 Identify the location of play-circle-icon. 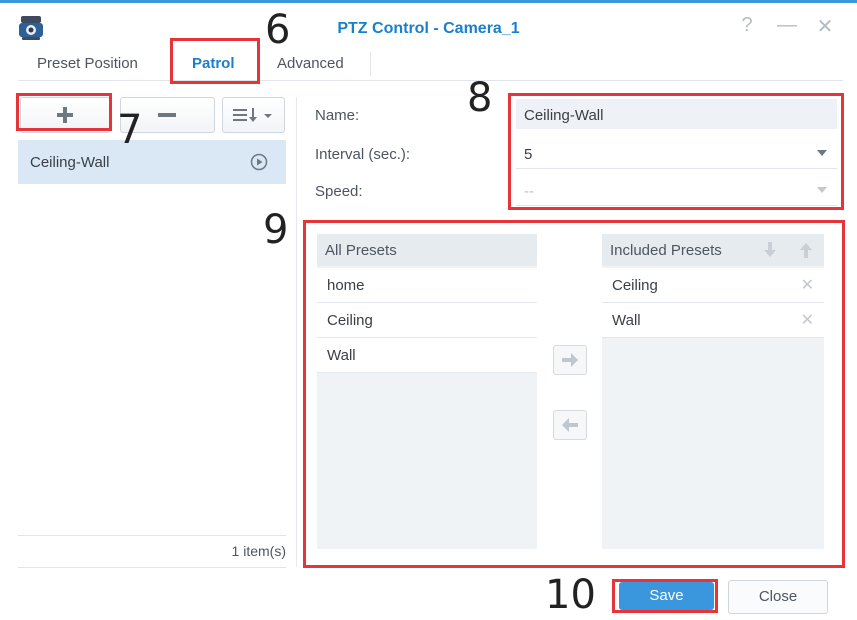
(259, 162).